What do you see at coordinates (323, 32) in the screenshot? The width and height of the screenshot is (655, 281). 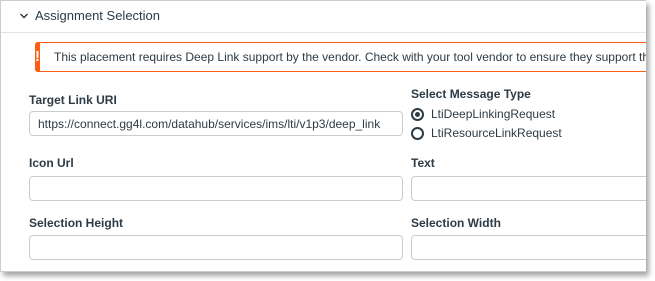 I see `divider` at bounding box center [323, 32].